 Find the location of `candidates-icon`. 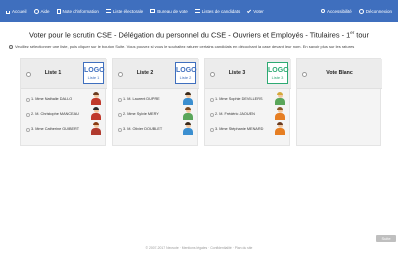

candidates-icon is located at coordinates (197, 11).